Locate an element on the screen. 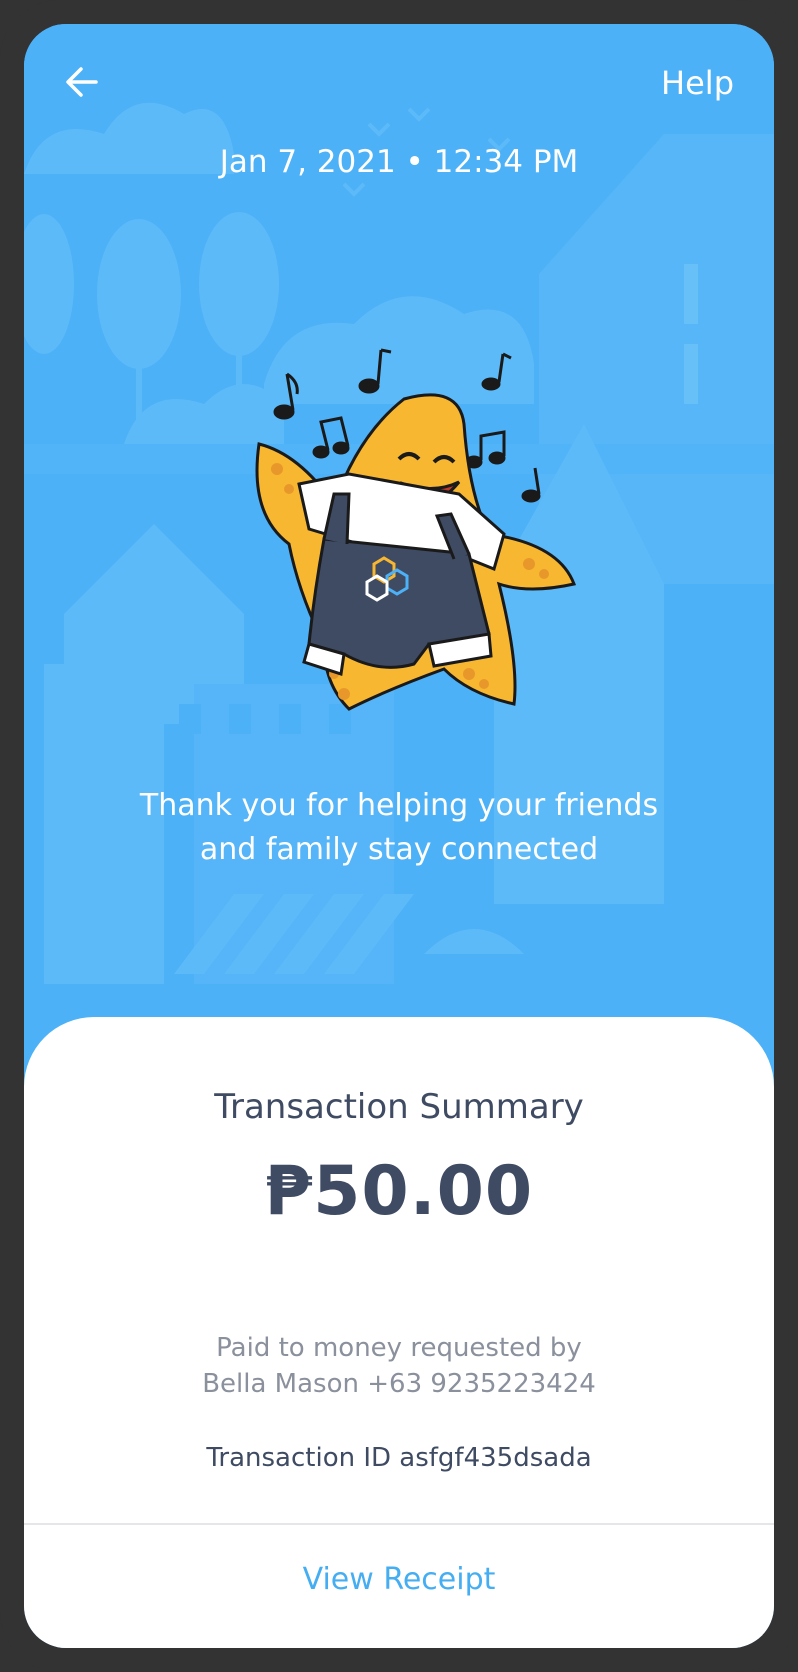 The image size is (798, 1672). thank-you-line-2: and family stay connected is located at coordinates (399, 849).